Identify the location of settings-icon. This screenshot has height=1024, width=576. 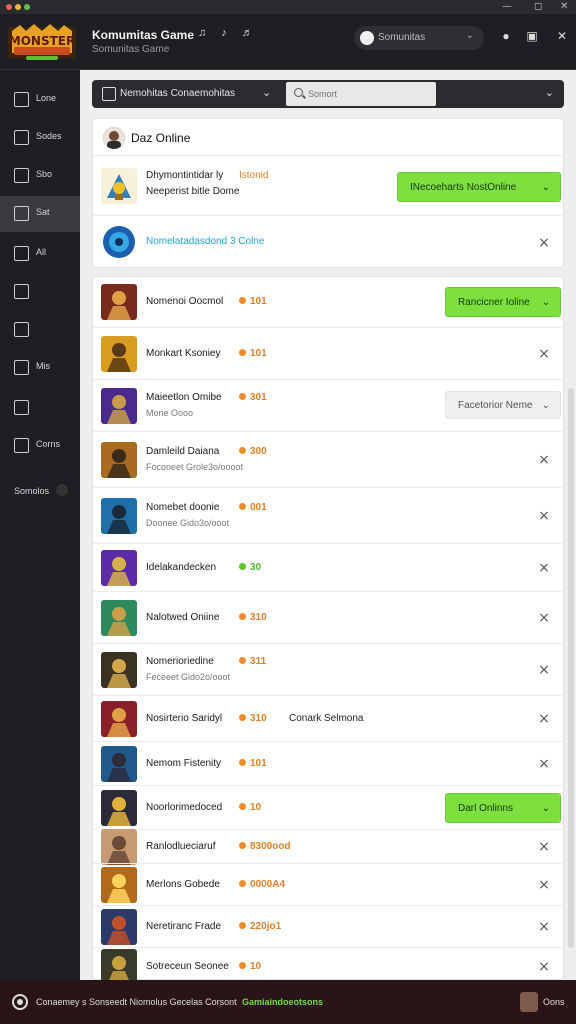
(20, 1002).